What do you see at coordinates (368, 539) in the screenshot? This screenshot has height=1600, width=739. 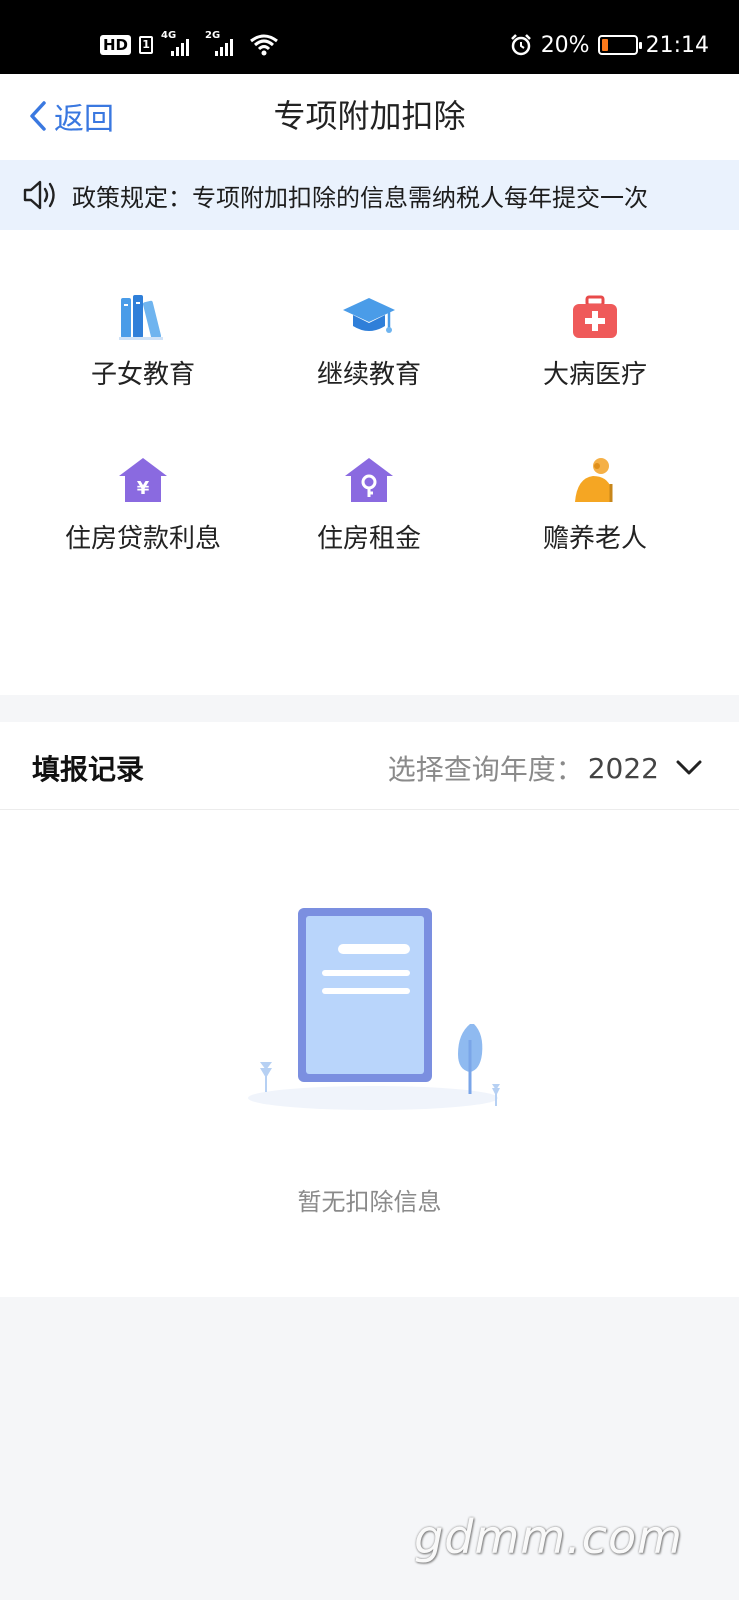 I see `category-label: 住房租金` at bounding box center [368, 539].